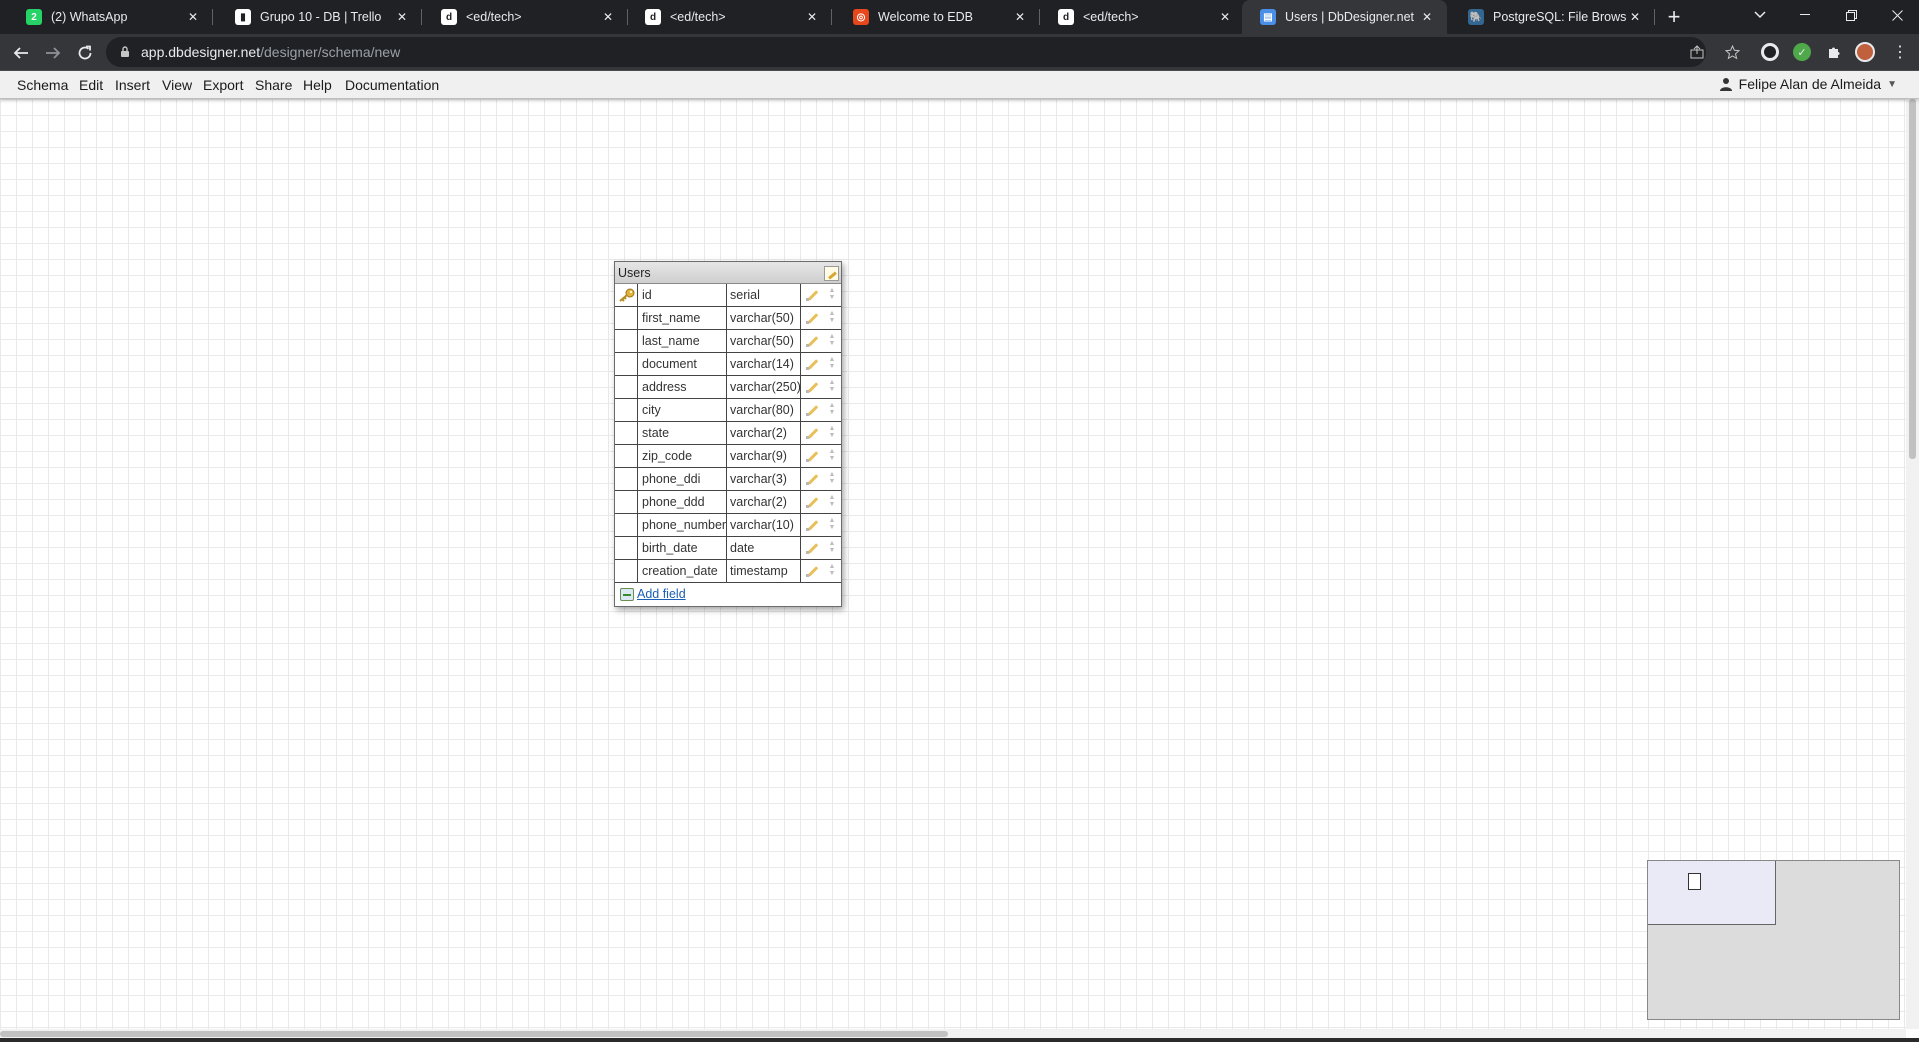  What do you see at coordinates (728, 525) in the screenshot?
I see `table-row: phone_number varchar(10) ▲ ▼` at bounding box center [728, 525].